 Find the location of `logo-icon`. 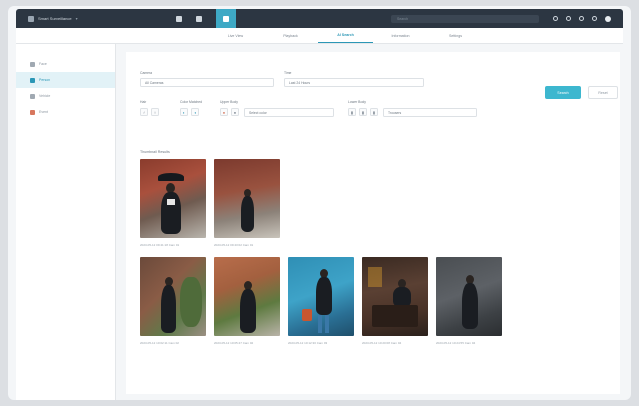

logo-icon is located at coordinates (31, 18).